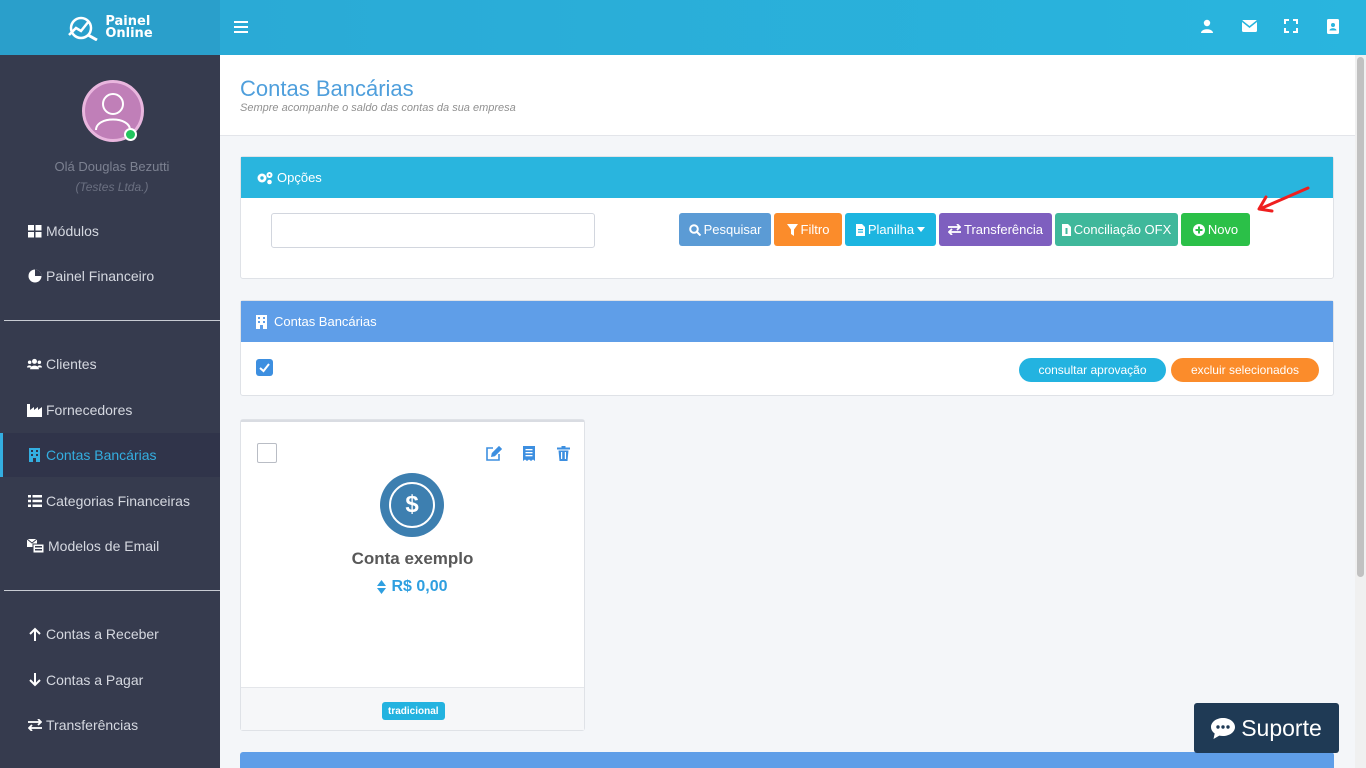 Image resolution: width=1366 pixels, height=768 pixels. What do you see at coordinates (299, 177) in the screenshot?
I see `options-panel-title: Opções` at bounding box center [299, 177].